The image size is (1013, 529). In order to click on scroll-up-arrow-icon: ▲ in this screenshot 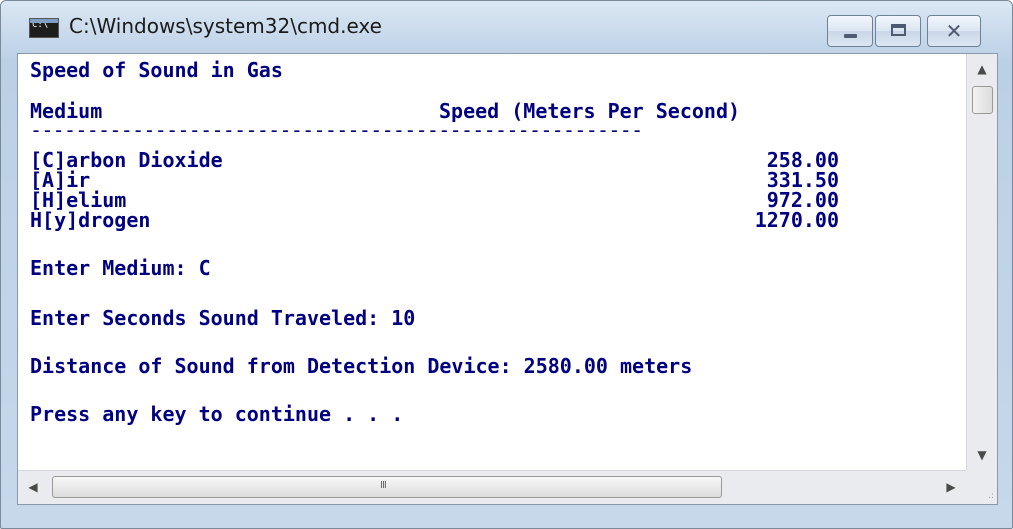, I will do `click(982, 69)`.